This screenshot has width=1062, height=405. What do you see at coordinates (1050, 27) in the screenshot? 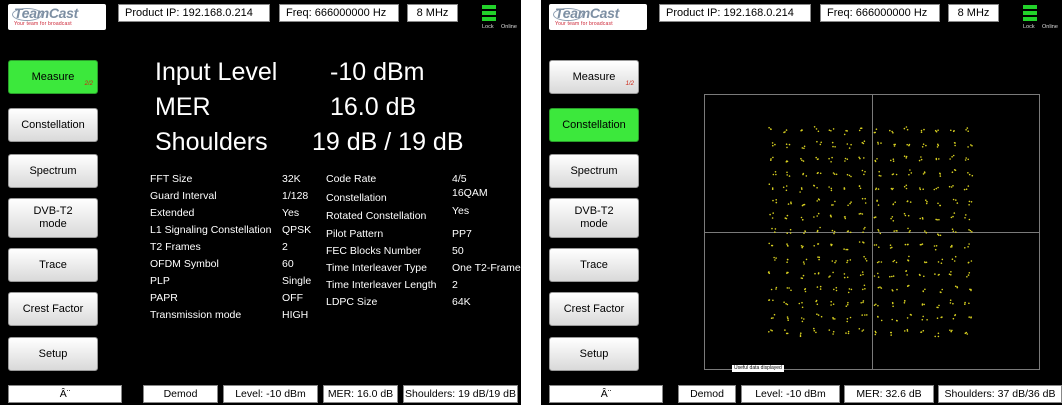
I see `online-label: Online` at bounding box center [1050, 27].